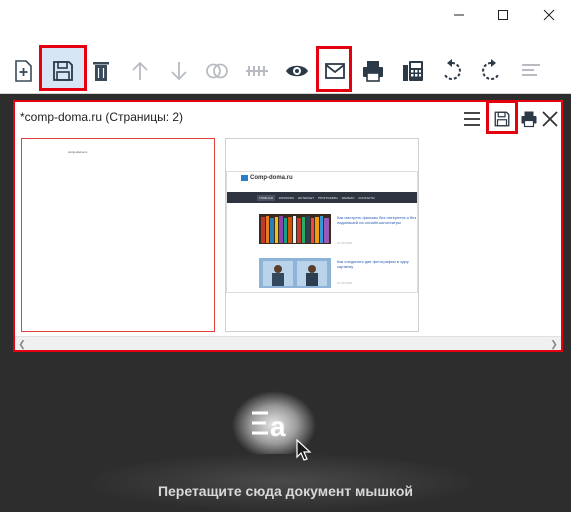  What do you see at coordinates (288, 343) in the screenshot?
I see `horizontal-scrollbar: ❮ ❯` at bounding box center [288, 343].